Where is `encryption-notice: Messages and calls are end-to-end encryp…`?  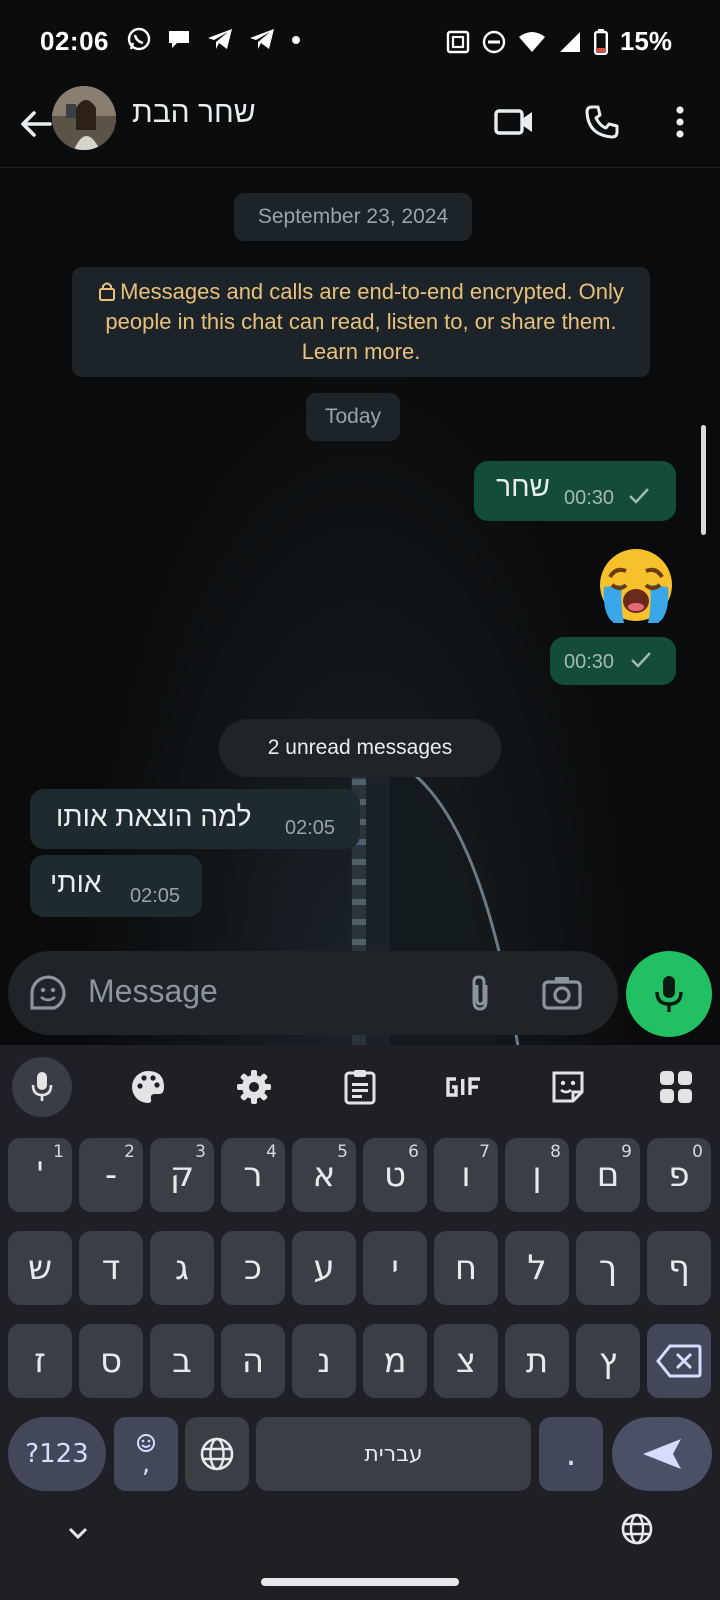 encryption-notice: Messages and calls are end-to-end encryp… is located at coordinates (361, 322).